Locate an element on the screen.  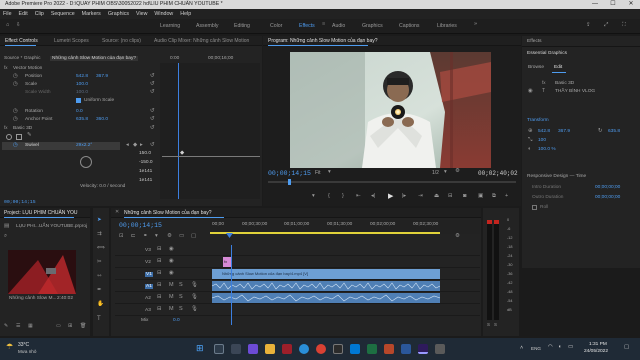
transform-rotation: 635.8 is located at coordinates (614, 131).